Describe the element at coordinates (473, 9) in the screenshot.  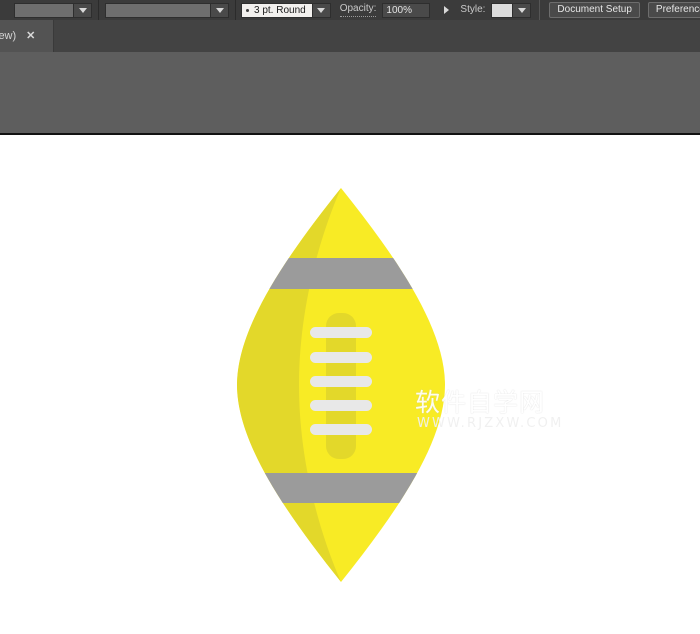
I see `style-label: Style:` at that location.